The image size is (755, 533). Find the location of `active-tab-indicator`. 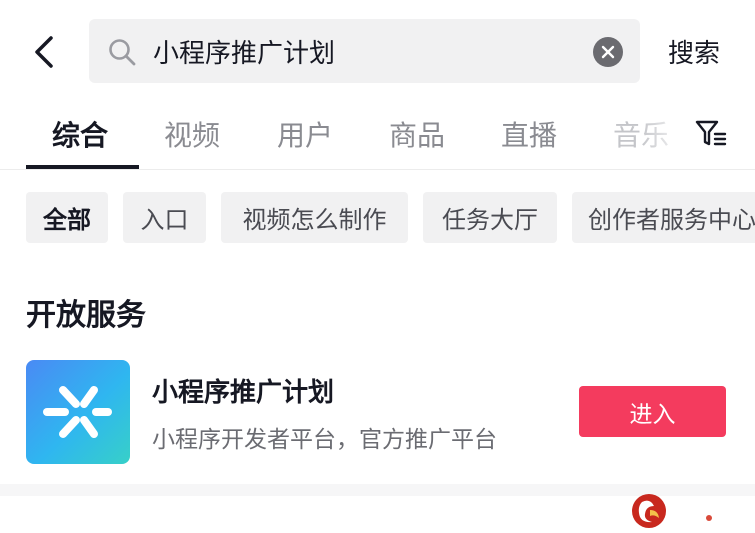

active-tab-indicator is located at coordinates (82, 167).